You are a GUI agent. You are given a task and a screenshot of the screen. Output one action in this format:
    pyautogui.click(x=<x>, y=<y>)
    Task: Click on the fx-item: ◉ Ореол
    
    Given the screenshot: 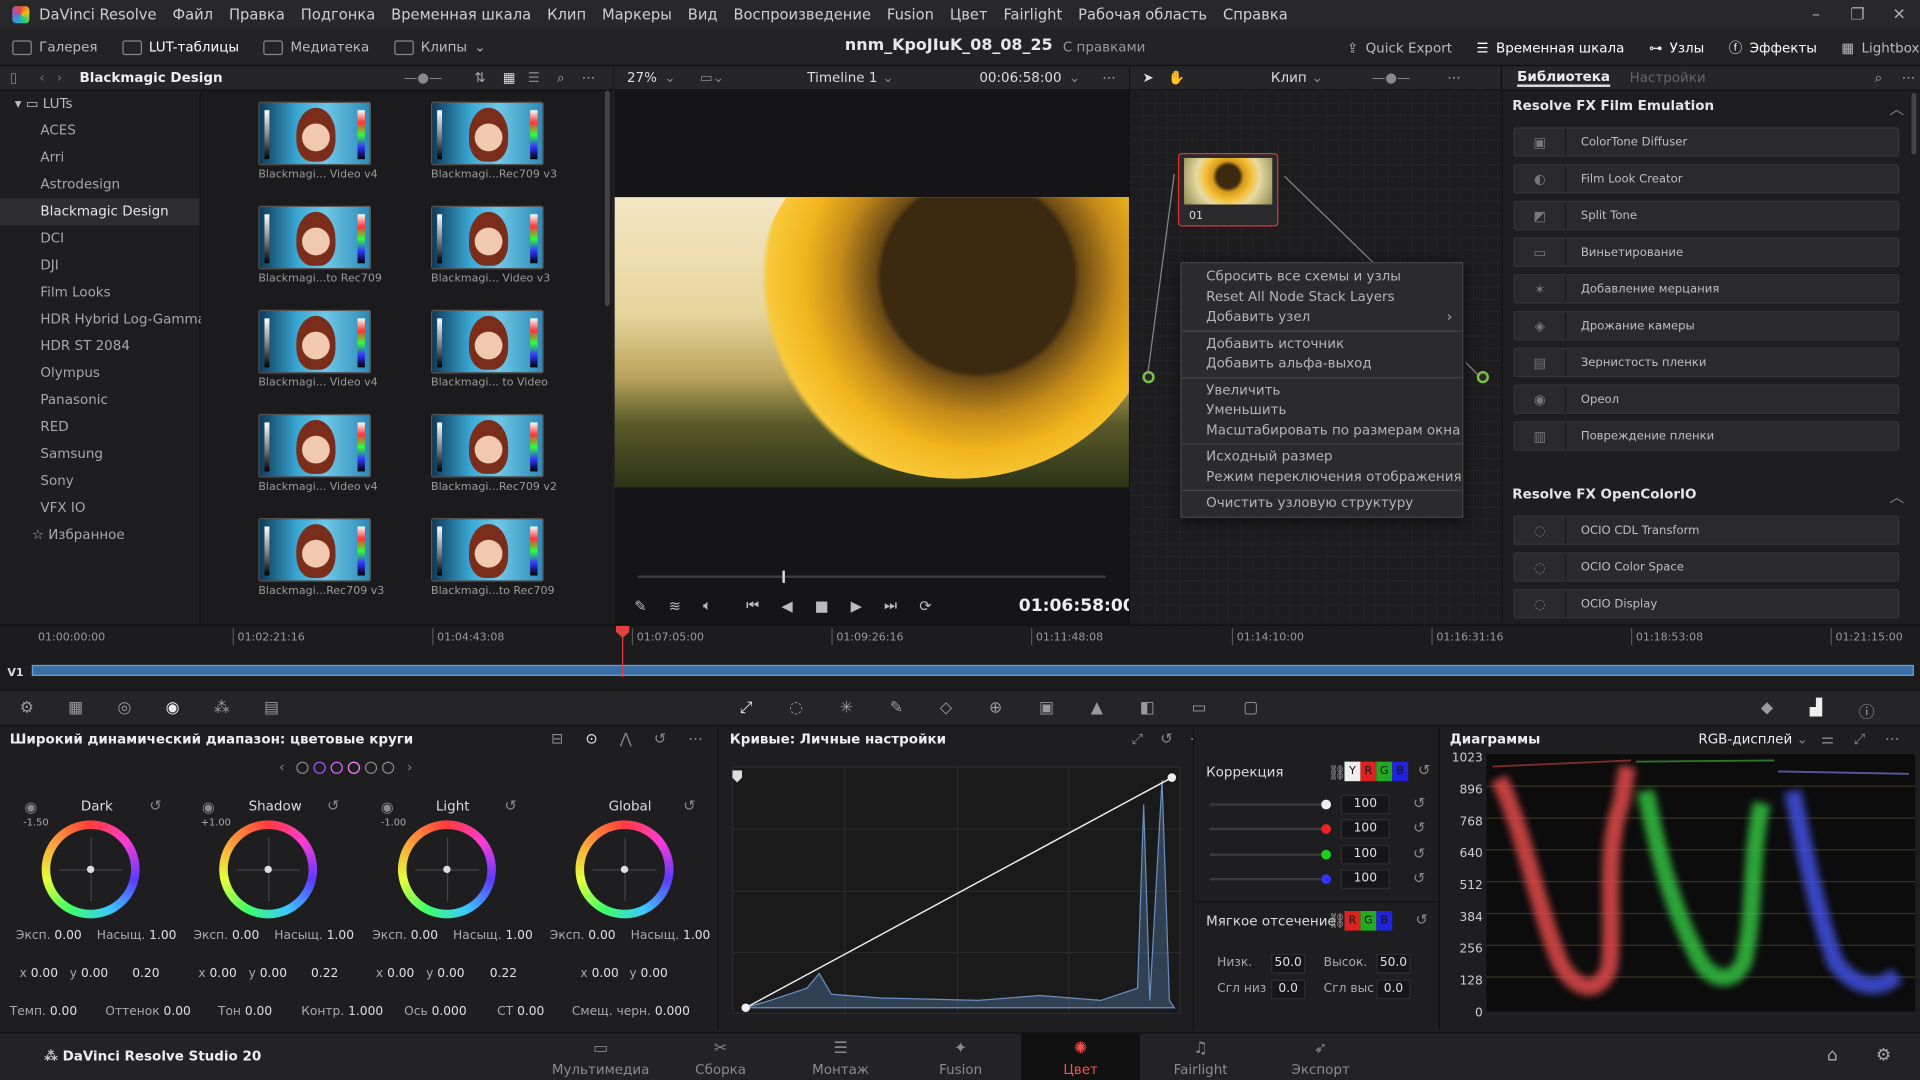 What is the action you would take?
    pyautogui.click(x=1706, y=399)
    